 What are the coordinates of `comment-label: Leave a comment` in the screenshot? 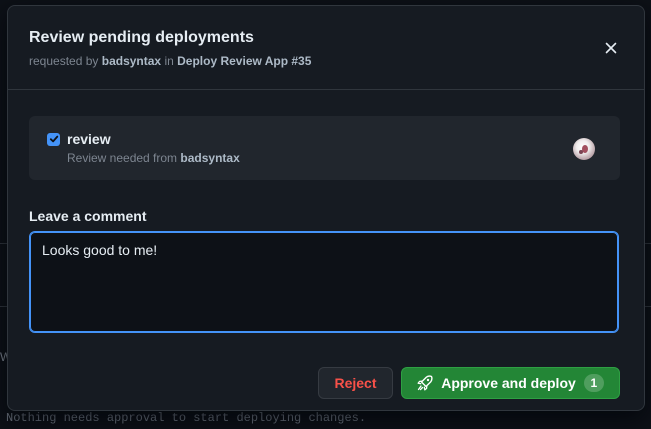 It's located at (88, 216).